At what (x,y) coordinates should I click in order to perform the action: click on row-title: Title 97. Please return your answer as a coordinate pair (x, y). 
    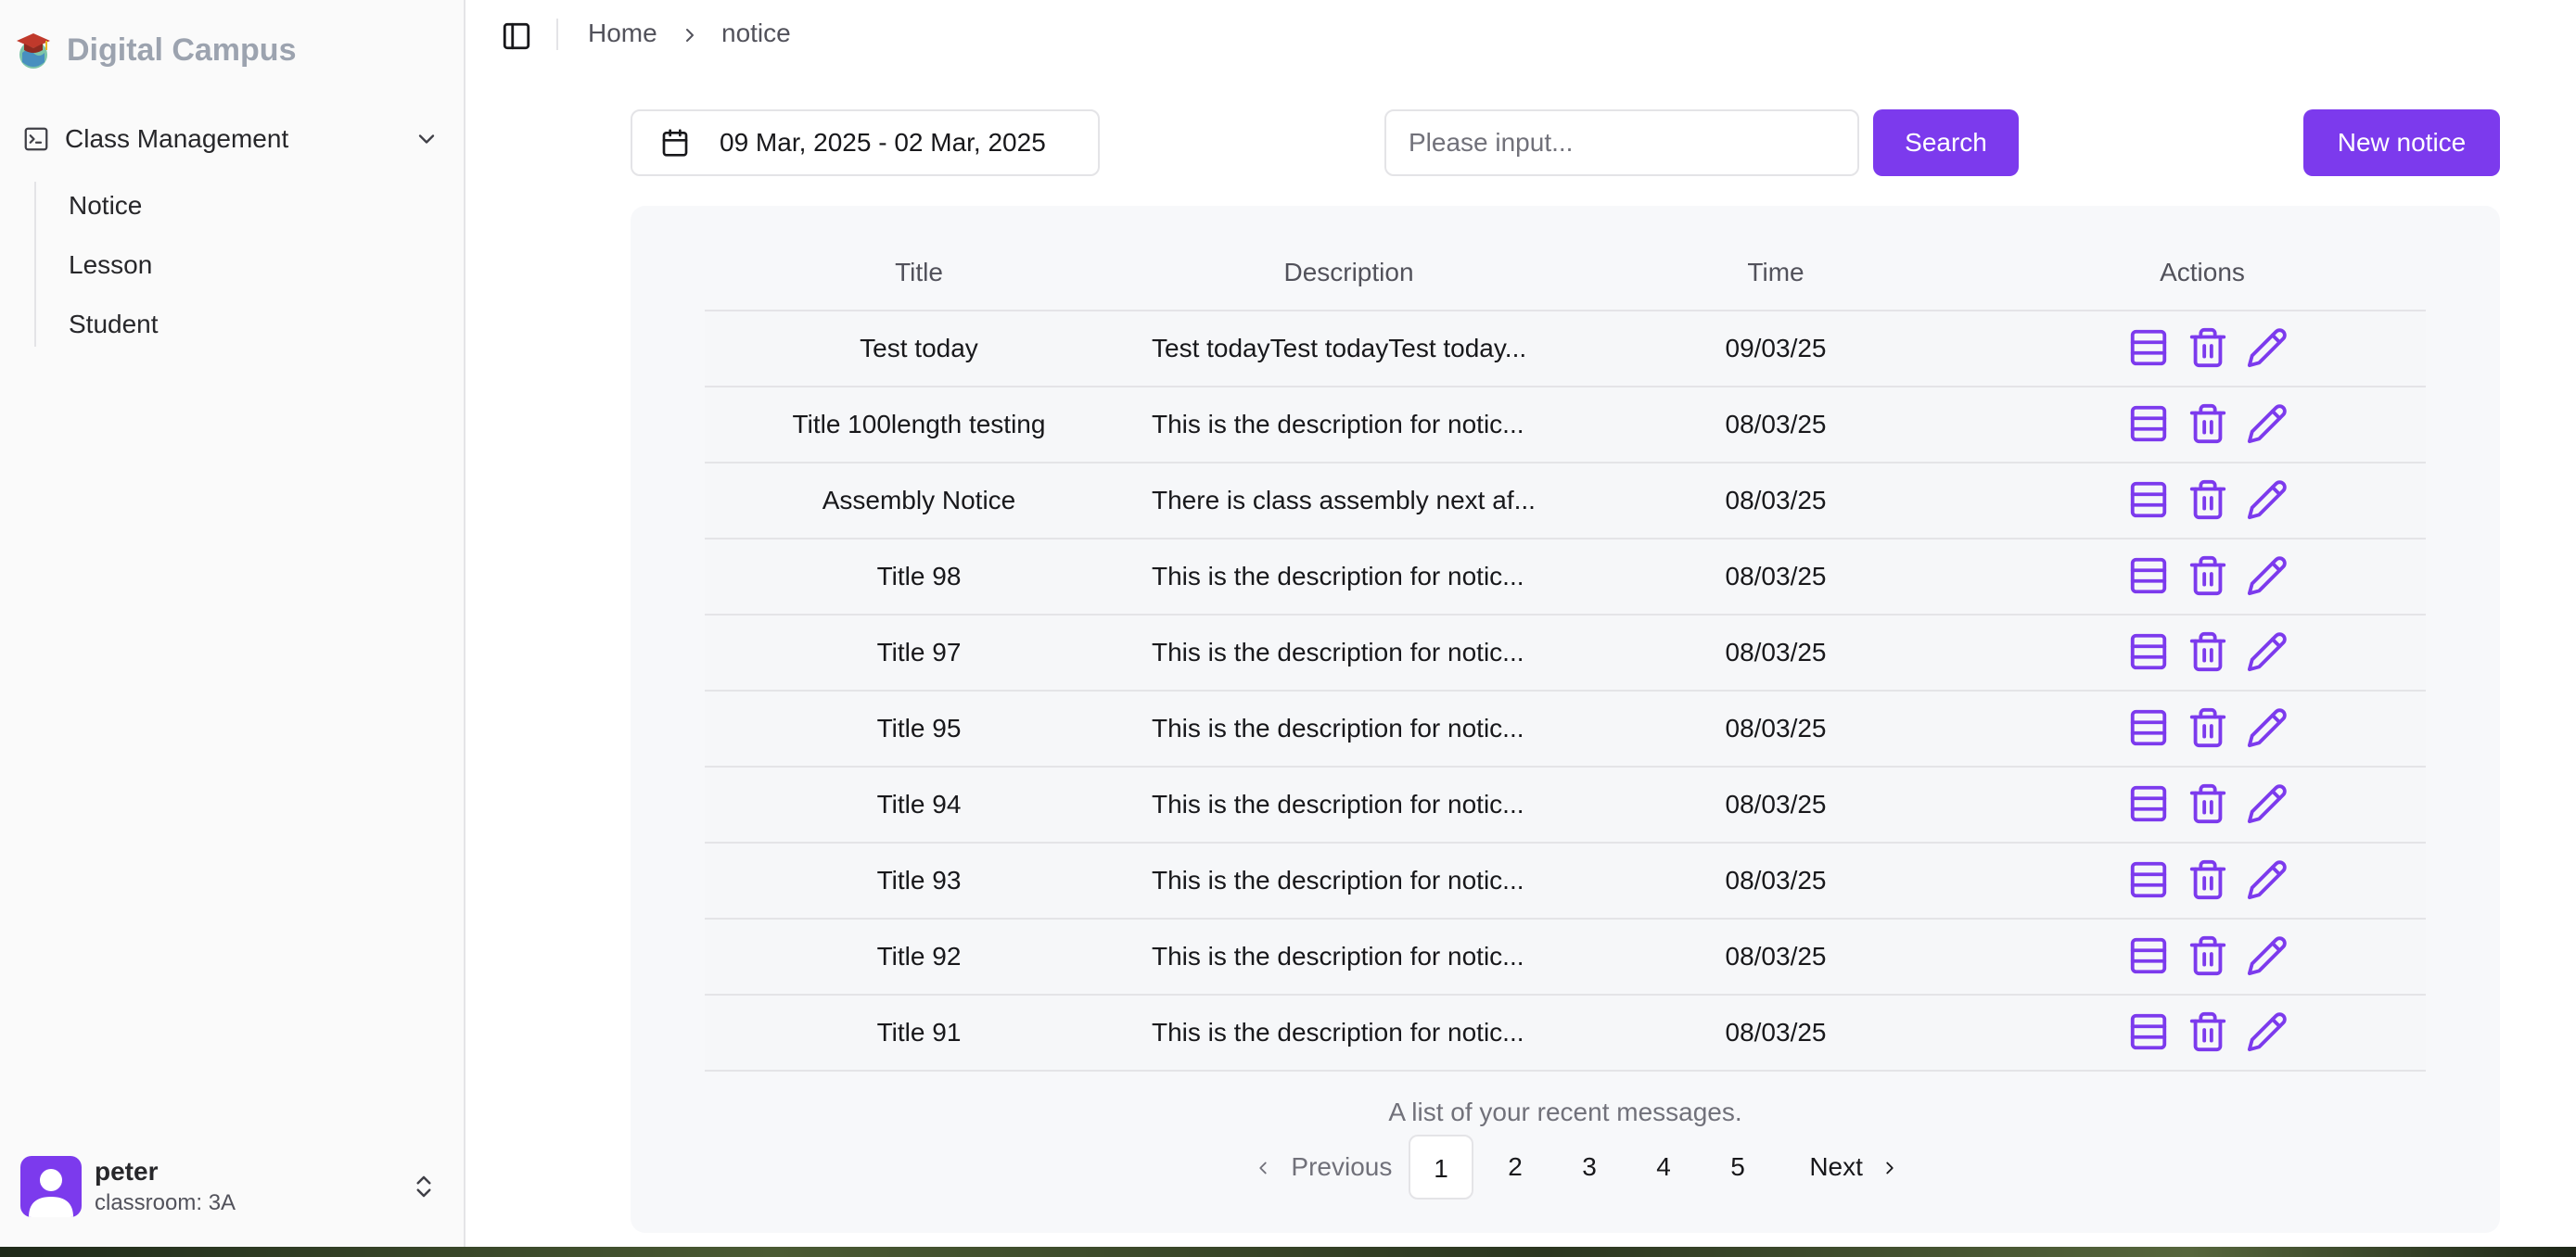
    Looking at the image, I should click on (919, 652).